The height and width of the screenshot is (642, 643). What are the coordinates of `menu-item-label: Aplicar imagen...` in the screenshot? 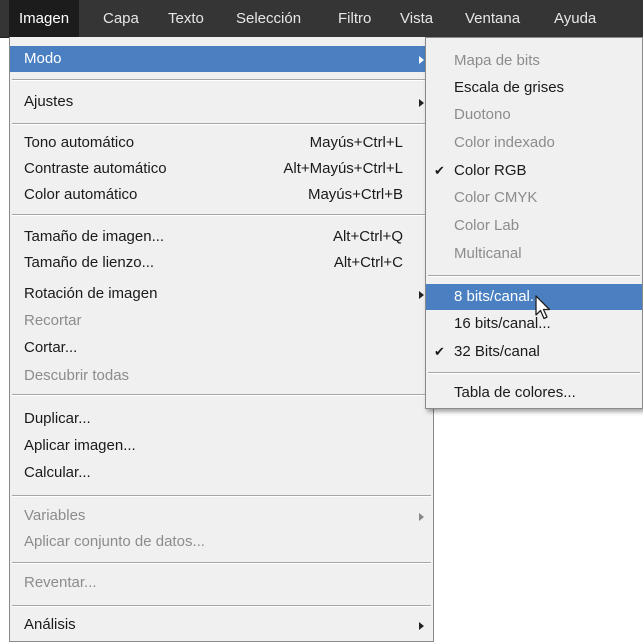 It's located at (80, 445).